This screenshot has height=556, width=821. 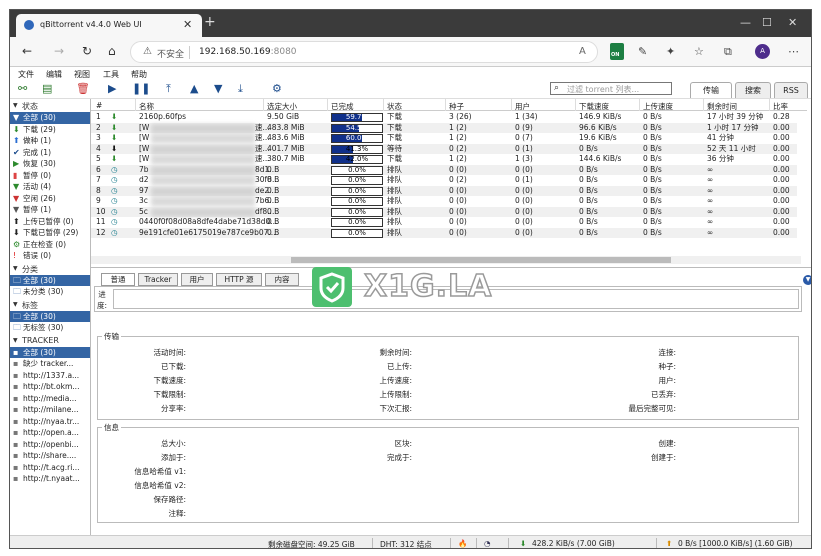 I want to click on column-header-7: 下载速度, so click(x=594, y=106).